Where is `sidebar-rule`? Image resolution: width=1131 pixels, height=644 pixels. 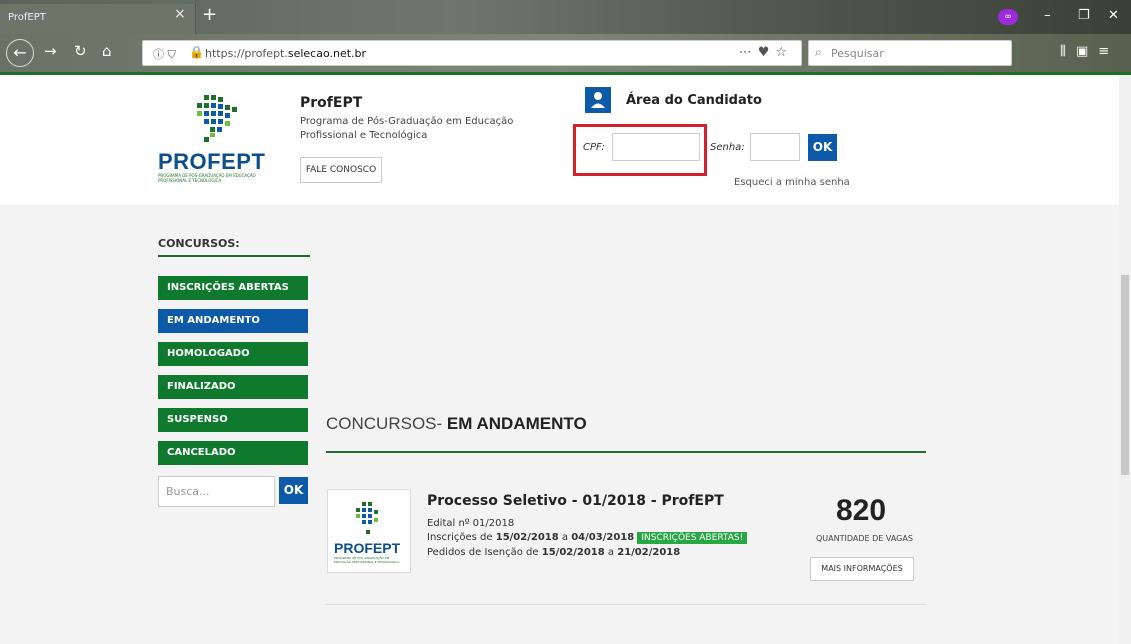 sidebar-rule is located at coordinates (234, 256).